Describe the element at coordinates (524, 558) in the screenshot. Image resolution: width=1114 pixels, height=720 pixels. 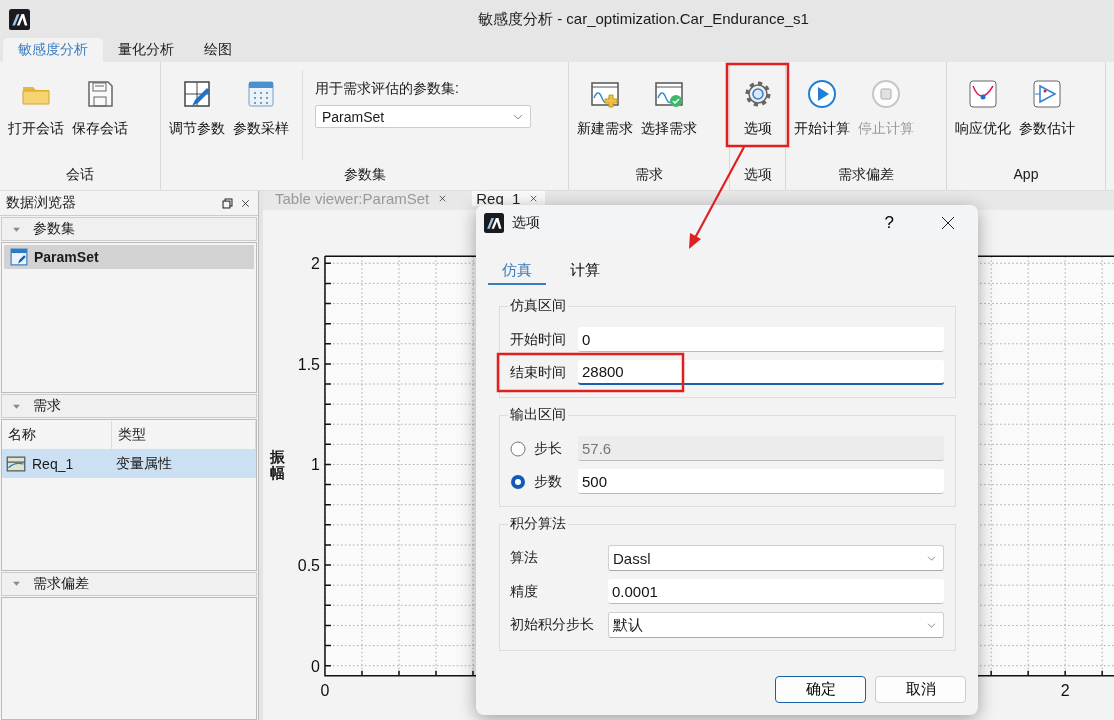
I see `field-label: 算法` at that location.